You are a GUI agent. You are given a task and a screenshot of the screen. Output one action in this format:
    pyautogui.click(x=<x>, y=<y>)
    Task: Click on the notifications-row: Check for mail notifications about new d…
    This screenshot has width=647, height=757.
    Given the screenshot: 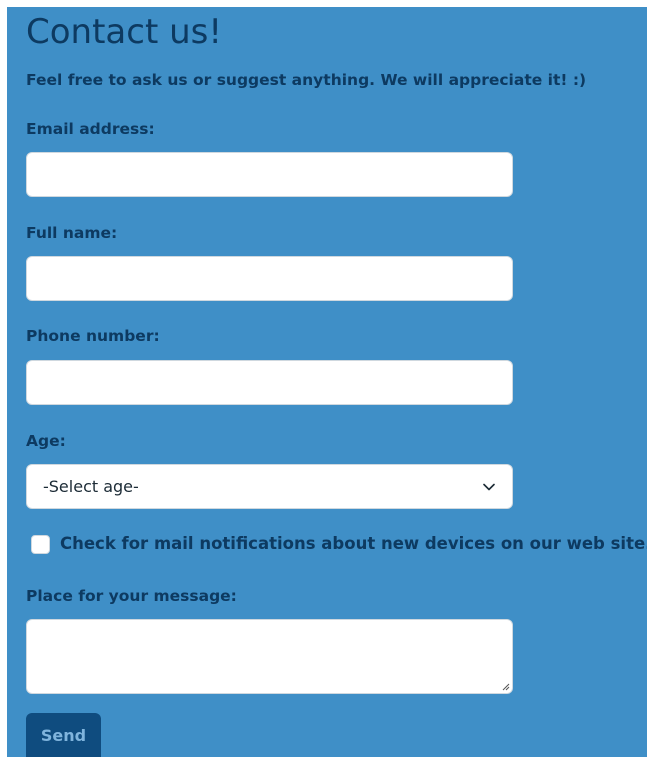 What is the action you would take?
    pyautogui.click(x=339, y=544)
    